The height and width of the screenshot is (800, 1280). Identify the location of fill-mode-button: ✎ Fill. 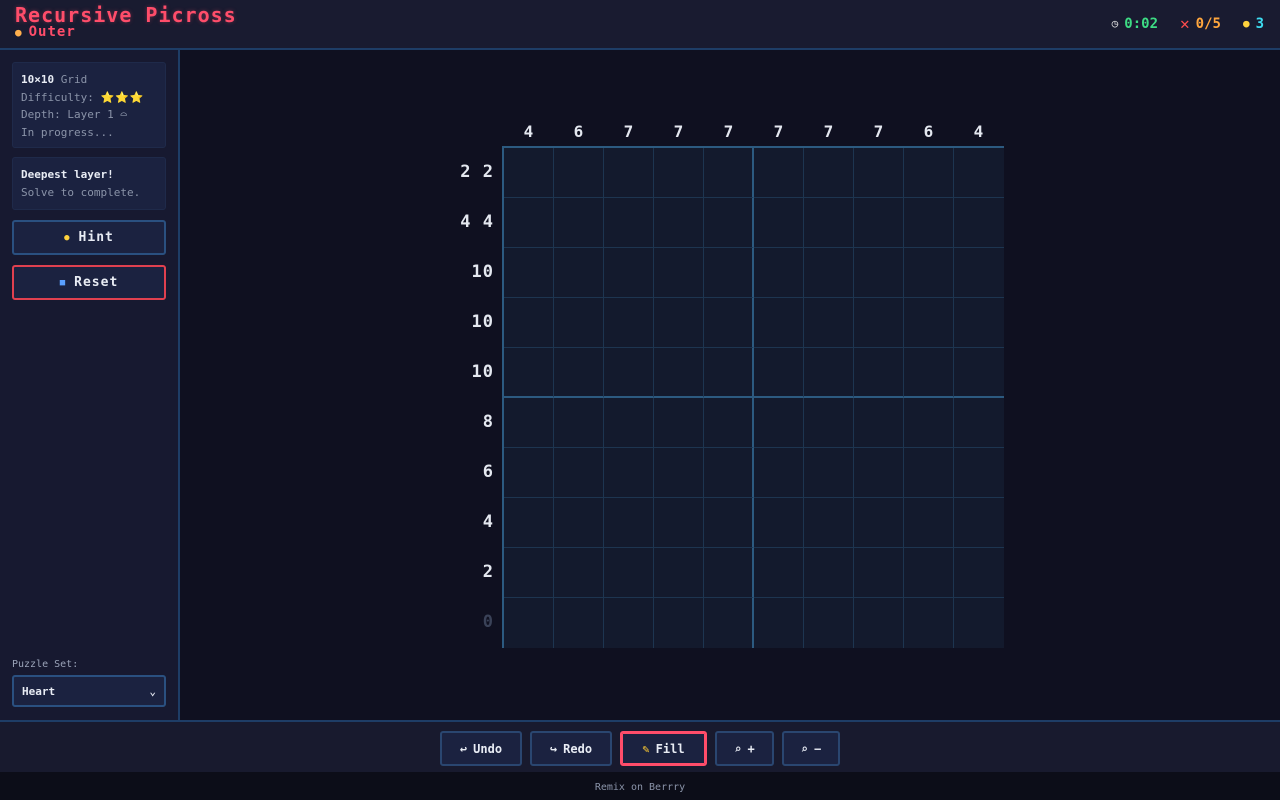
(663, 748).